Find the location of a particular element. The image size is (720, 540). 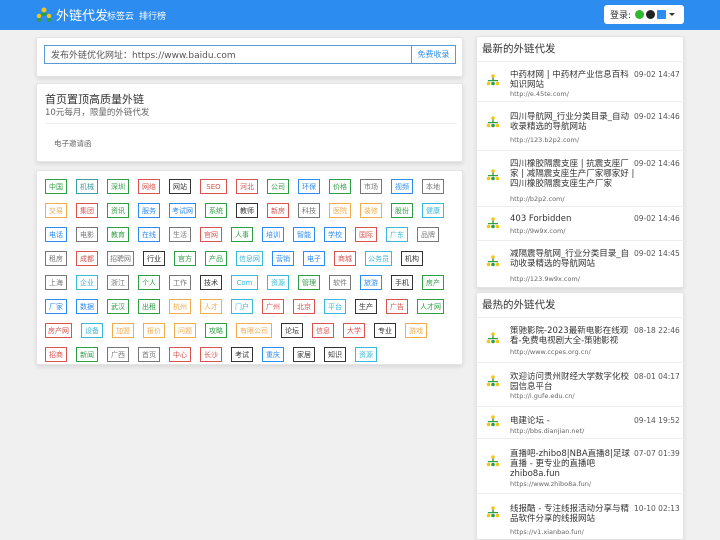

tag-item: 品牌 is located at coordinates (428, 234).